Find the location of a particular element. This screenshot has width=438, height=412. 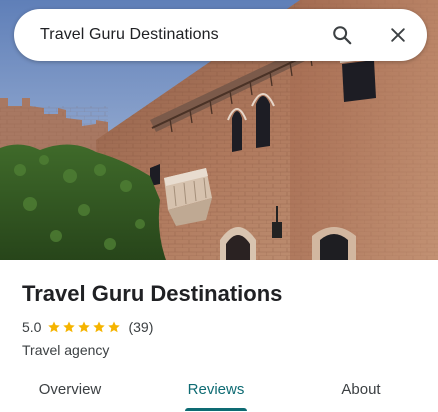

search-icon is located at coordinates (342, 35).